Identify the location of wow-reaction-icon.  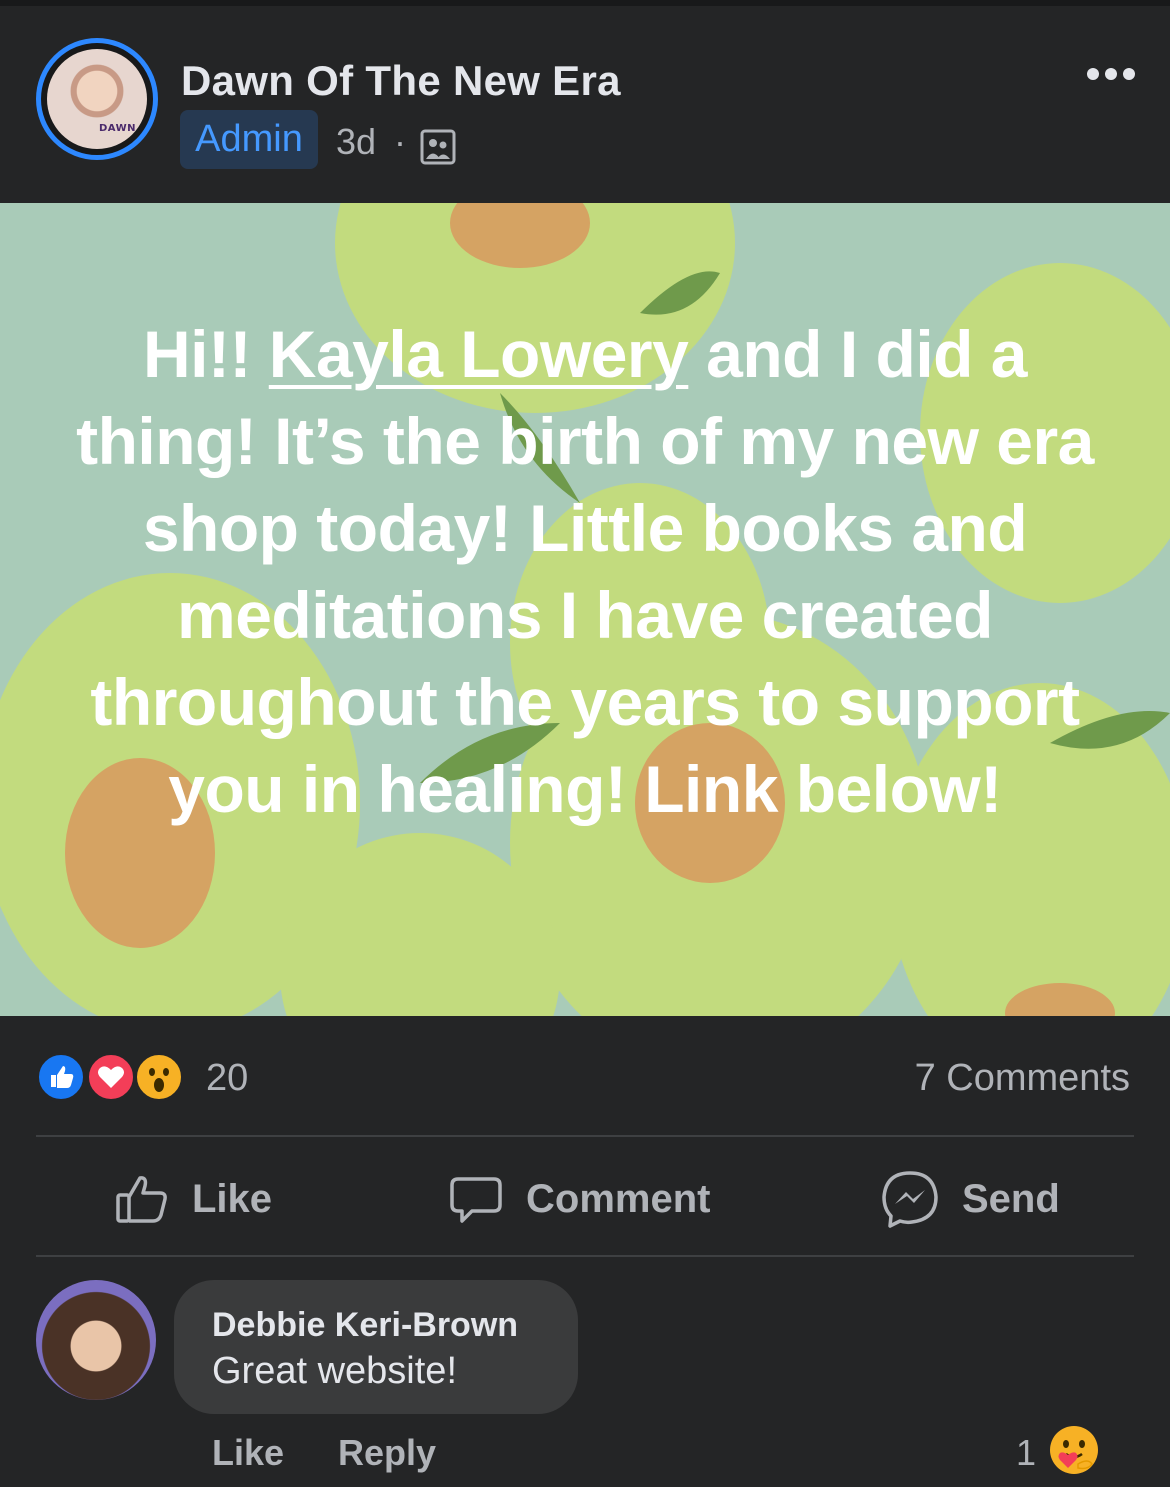
(159, 1077).